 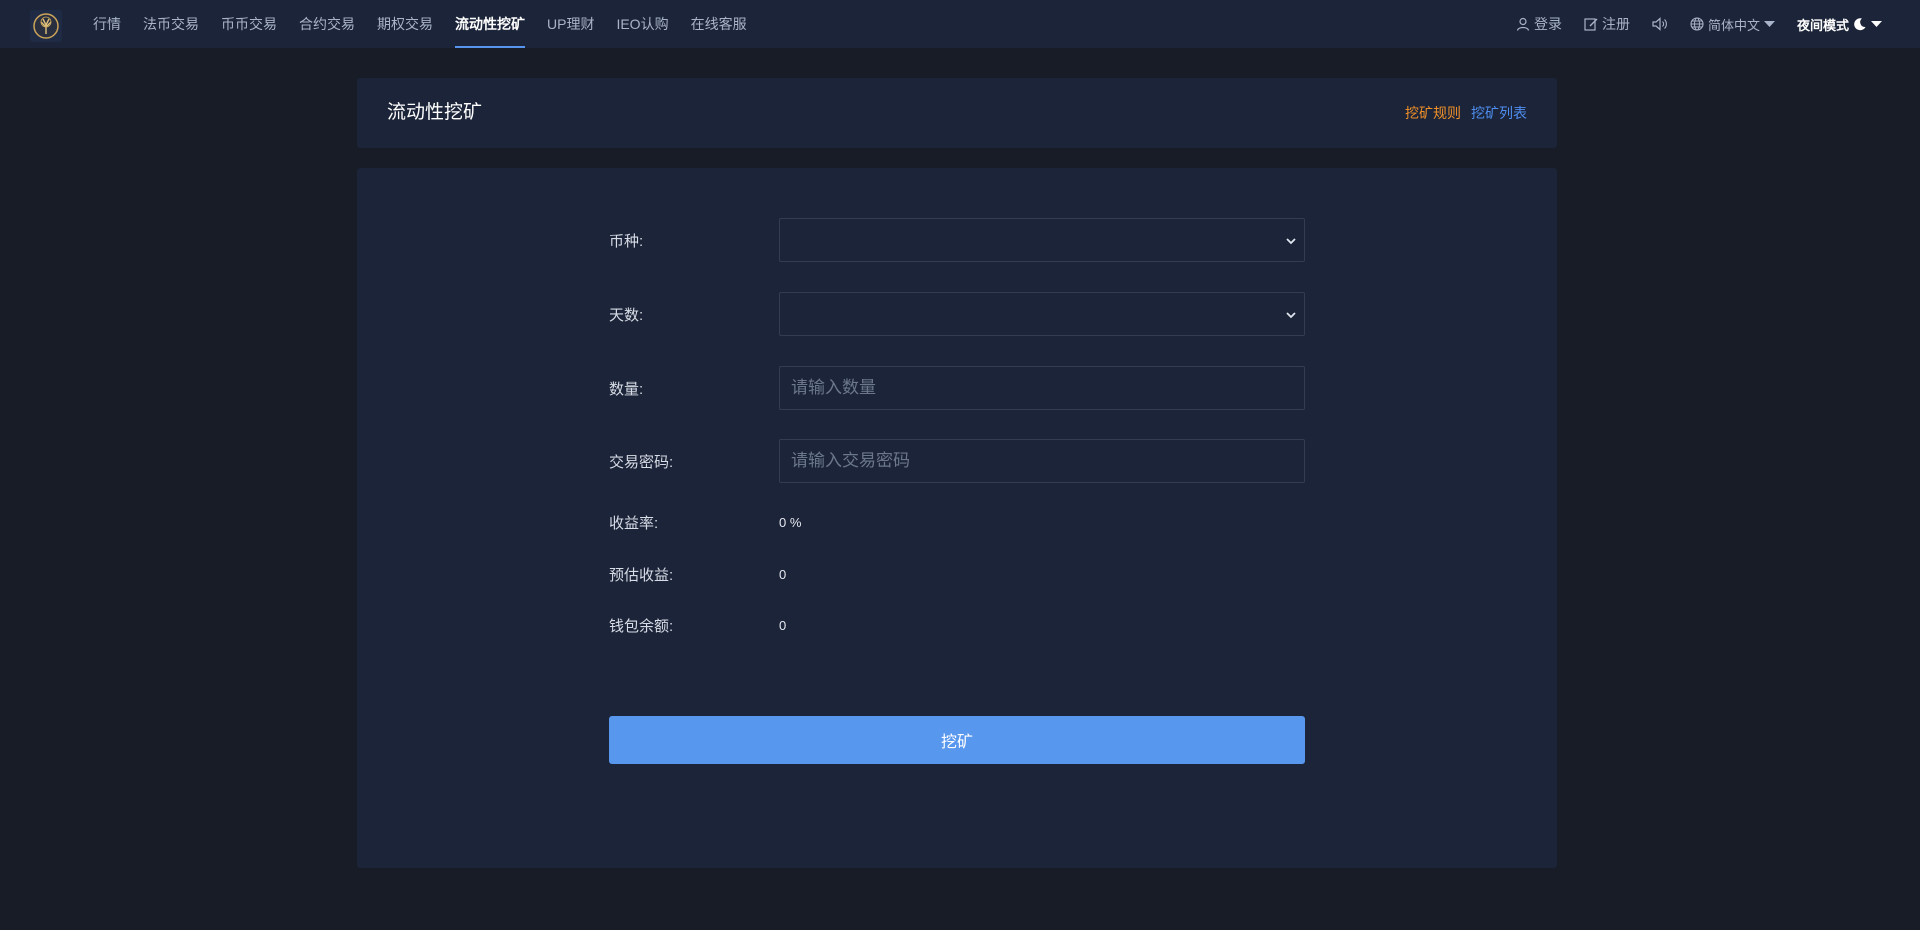 I want to click on header-links: 挖矿规则 挖矿列表, so click(x=1466, y=113).